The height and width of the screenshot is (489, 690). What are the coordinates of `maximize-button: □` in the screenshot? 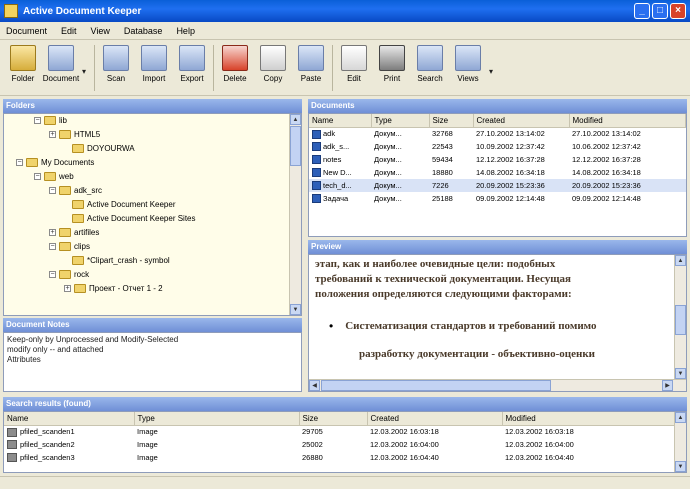 It's located at (660, 11).